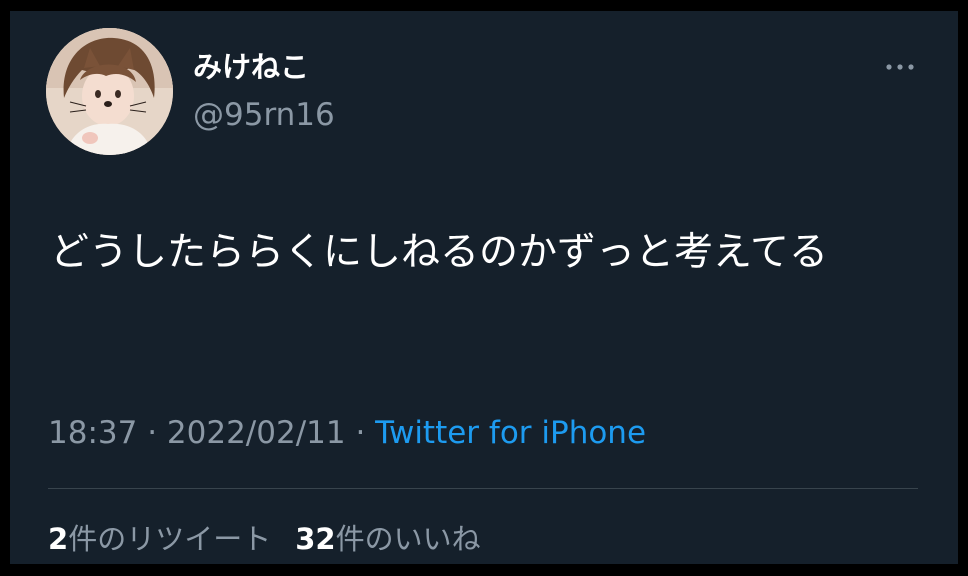 The height and width of the screenshot is (576, 968). I want to click on user-handle: @95rn16, so click(264, 115).